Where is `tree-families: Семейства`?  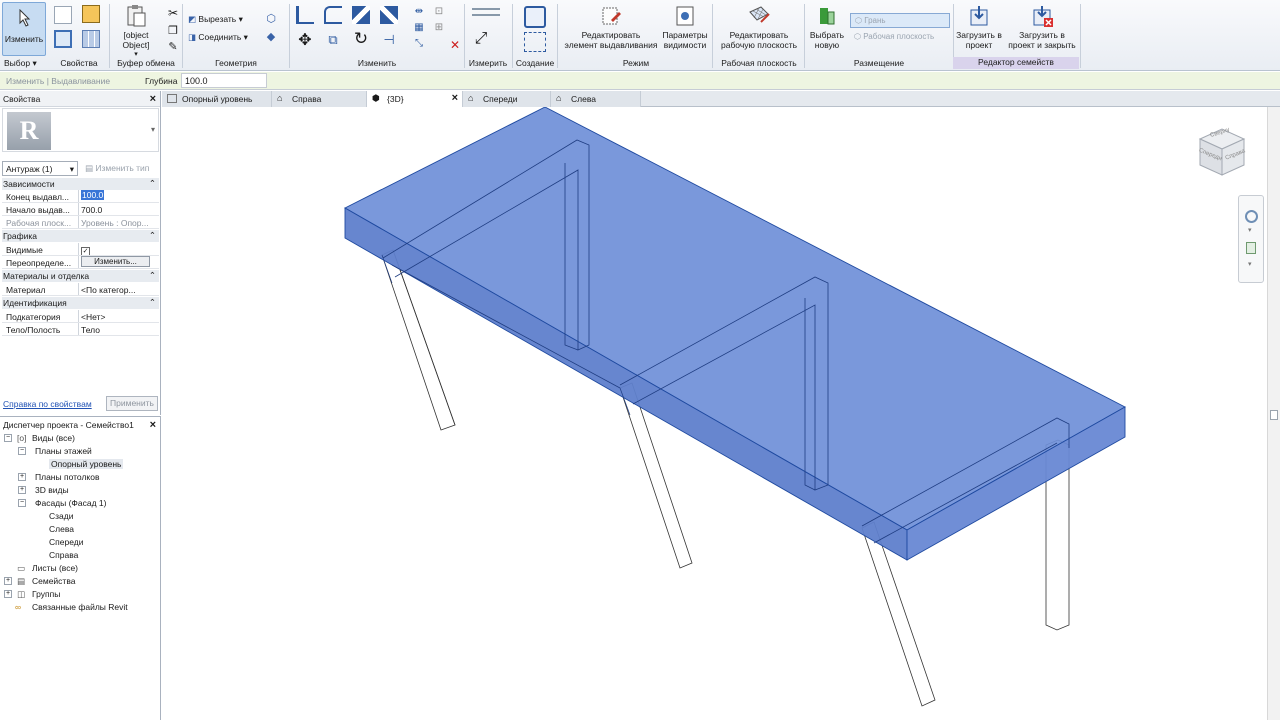 tree-families: Семейства is located at coordinates (53, 581).